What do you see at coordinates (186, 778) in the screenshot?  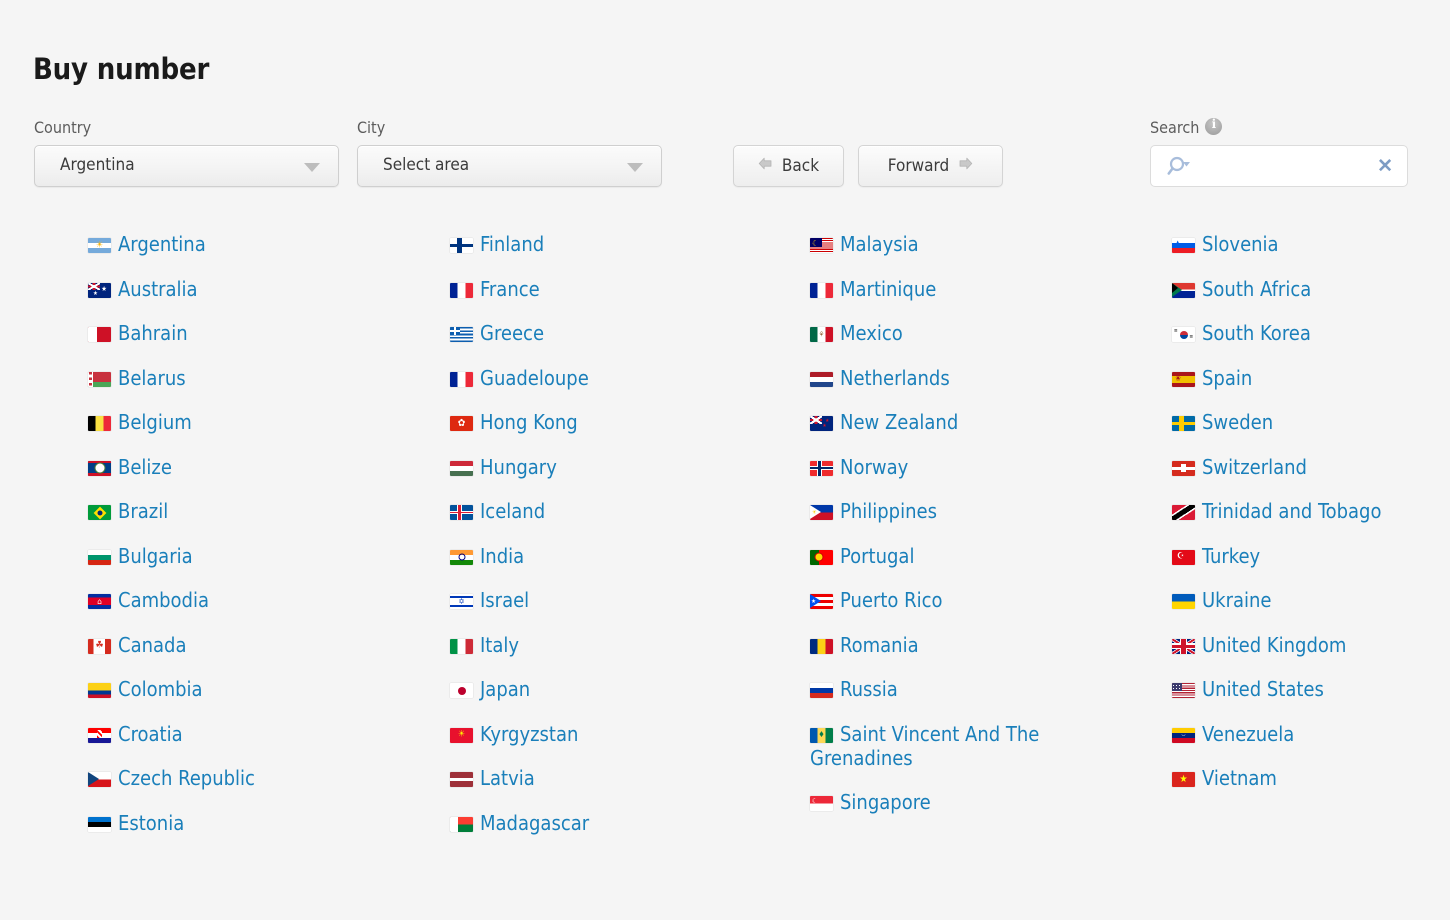 I see `country-name: Czech Republic` at bounding box center [186, 778].